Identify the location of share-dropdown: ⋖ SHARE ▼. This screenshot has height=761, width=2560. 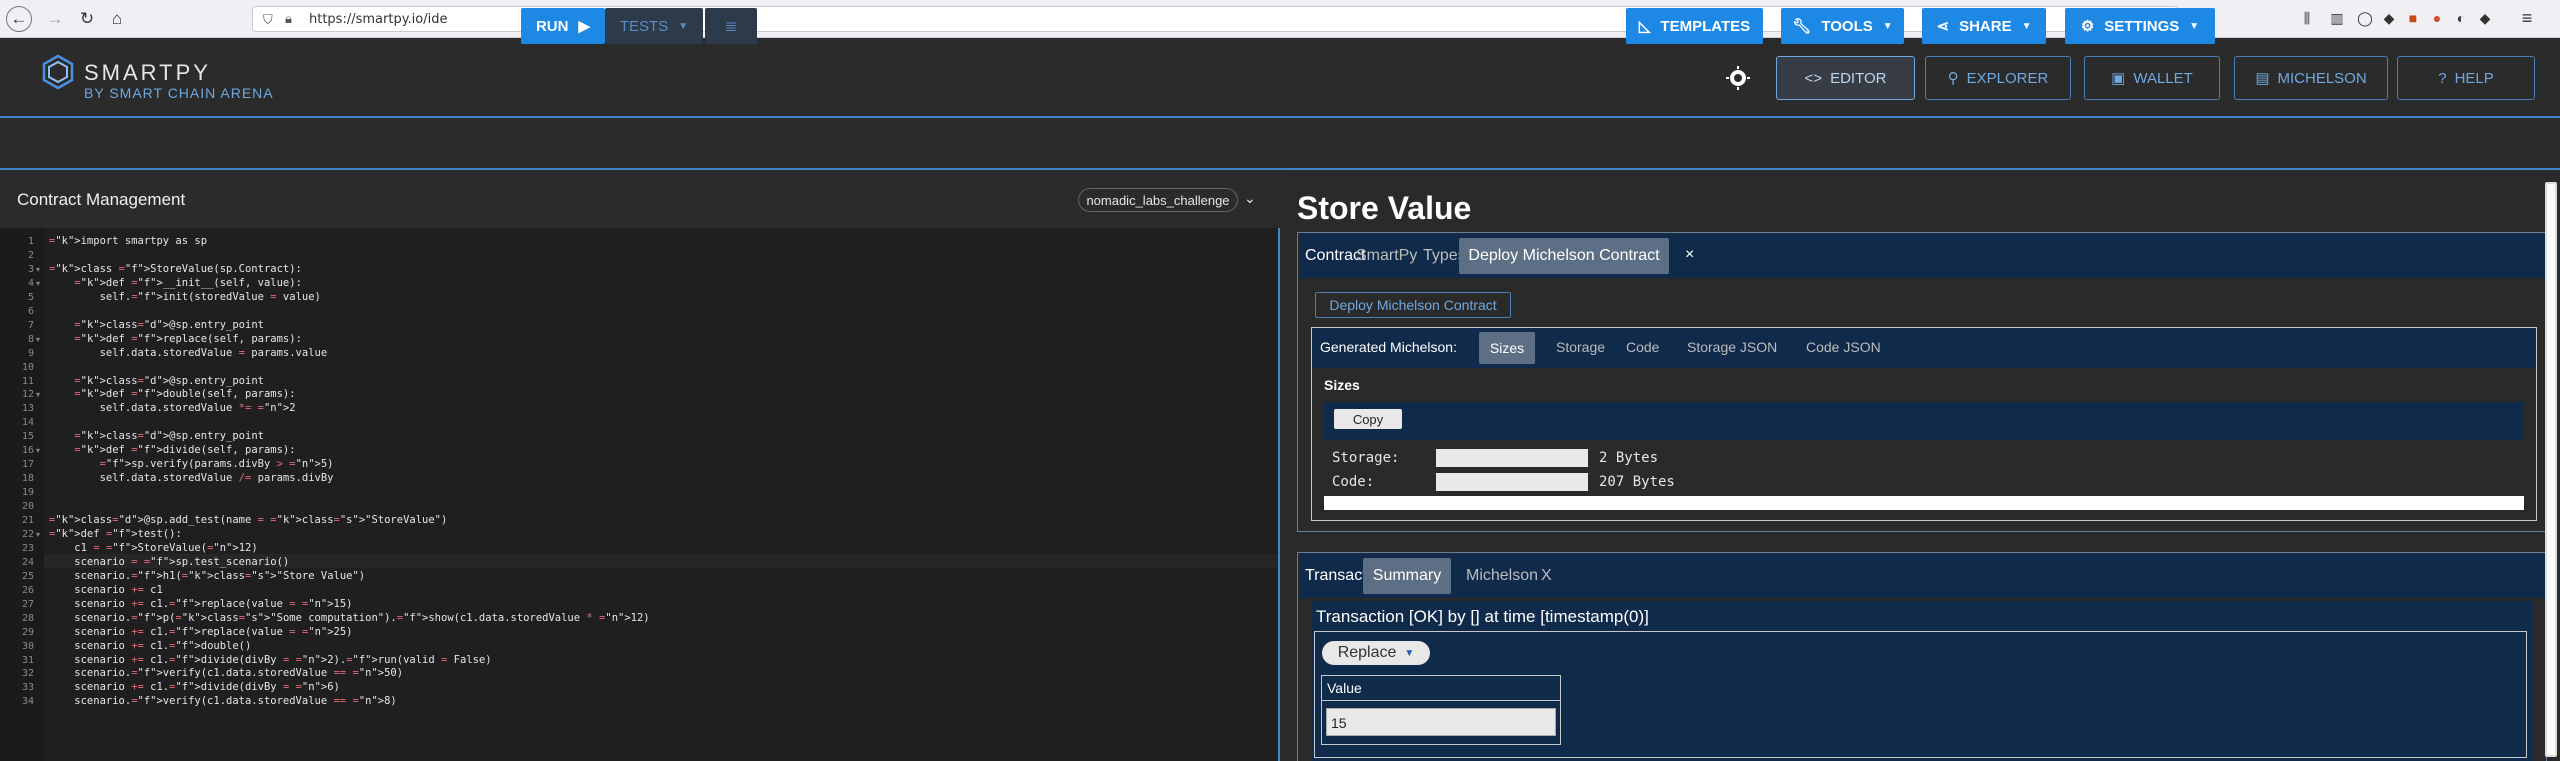
(1984, 26).